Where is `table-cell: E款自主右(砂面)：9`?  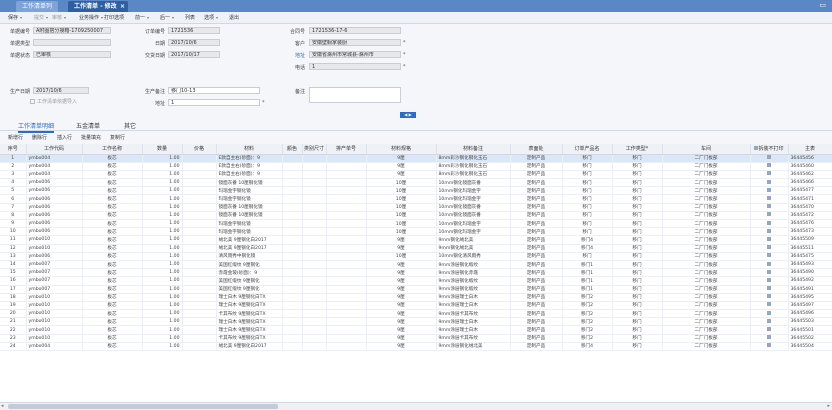 table-cell: E款自主右(砂面)：9 is located at coordinates (249, 175).